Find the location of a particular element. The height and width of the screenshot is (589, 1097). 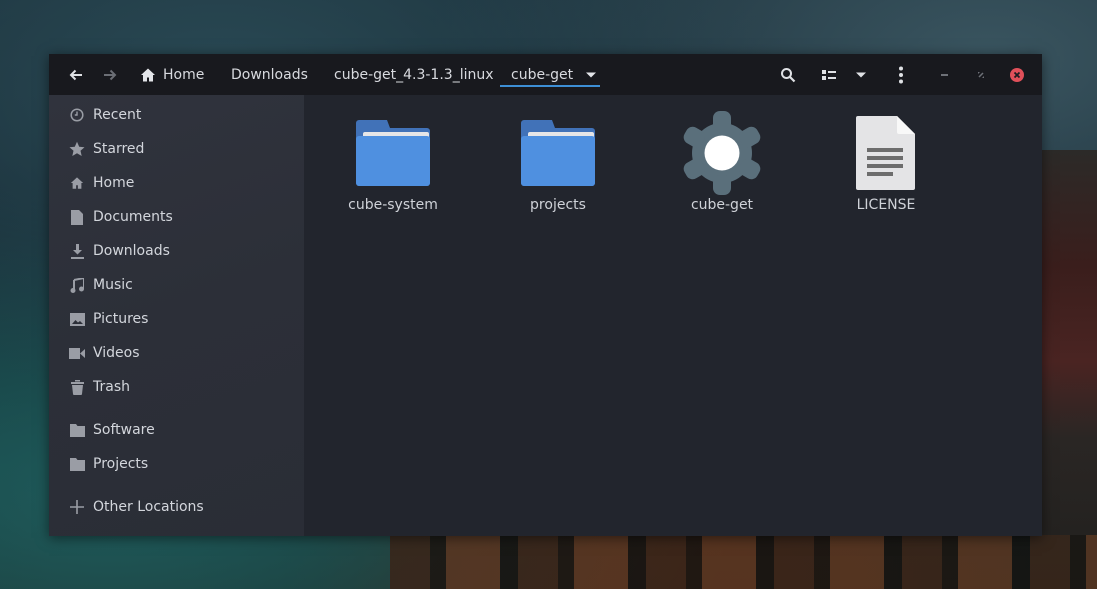

breadcrumb-label: Downloads is located at coordinates (269, 74).